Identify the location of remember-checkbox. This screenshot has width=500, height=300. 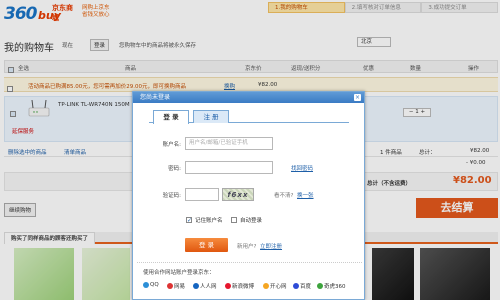
(189, 220).